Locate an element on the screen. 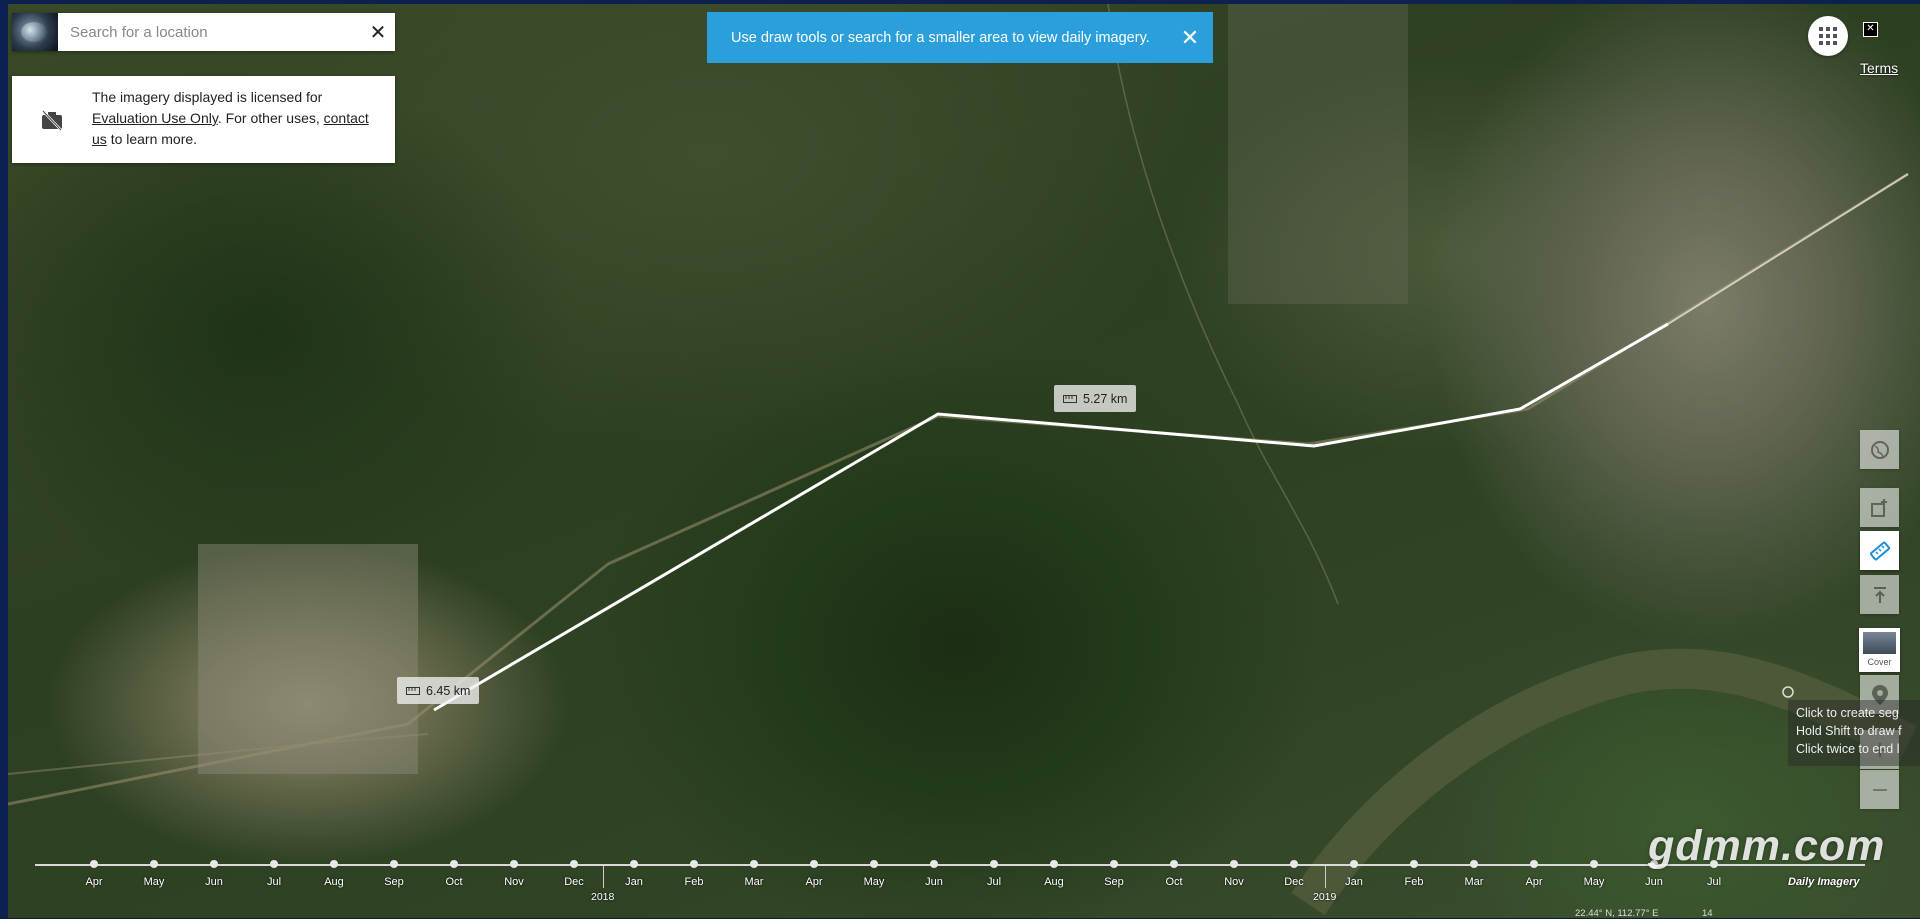  upload-icon is located at coordinates (1879, 594).